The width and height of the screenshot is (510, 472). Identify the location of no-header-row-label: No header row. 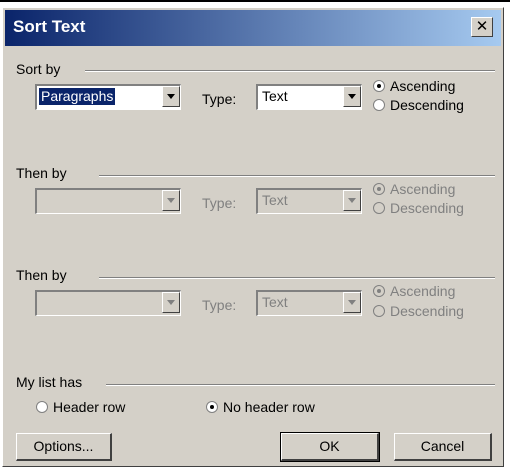
(269, 407).